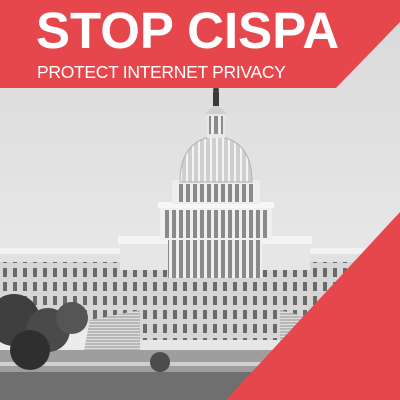 The image size is (400, 400). What do you see at coordinates (188, 30) in the screenshot?
I see `headline: STOP CISPA` at bounding box center [188, 30].